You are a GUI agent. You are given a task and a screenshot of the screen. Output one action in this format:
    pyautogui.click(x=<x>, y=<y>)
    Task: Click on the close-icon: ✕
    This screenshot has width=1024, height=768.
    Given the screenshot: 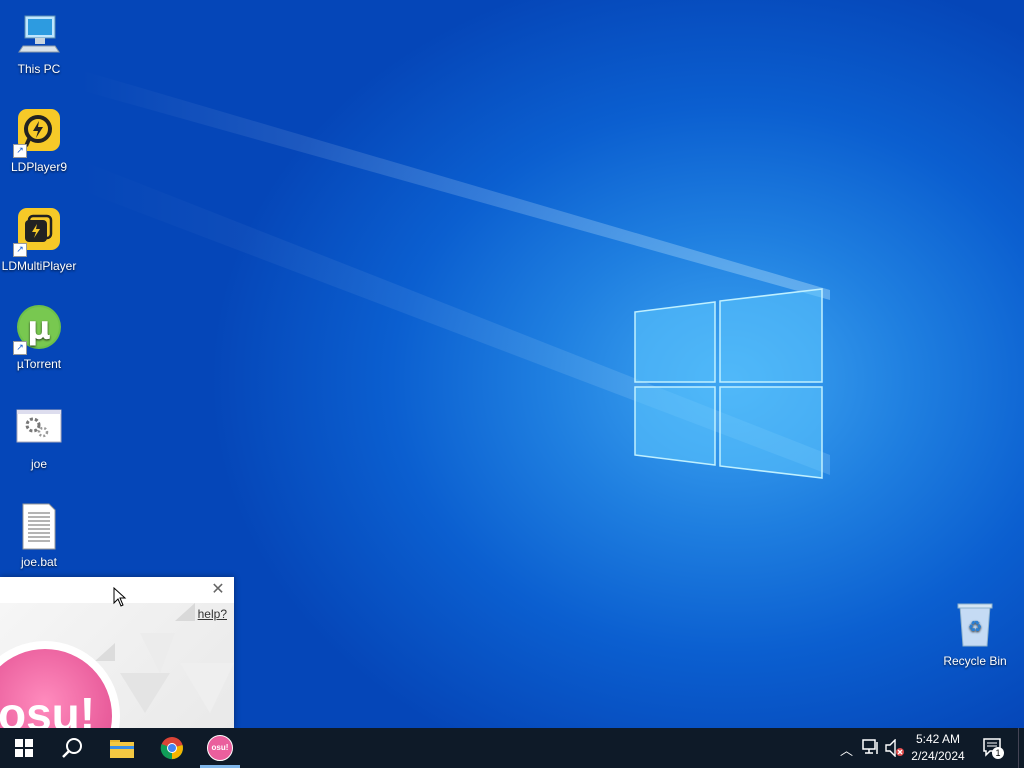 What is the action you would take?
    pyautogui.click(x=218, y=590)
    